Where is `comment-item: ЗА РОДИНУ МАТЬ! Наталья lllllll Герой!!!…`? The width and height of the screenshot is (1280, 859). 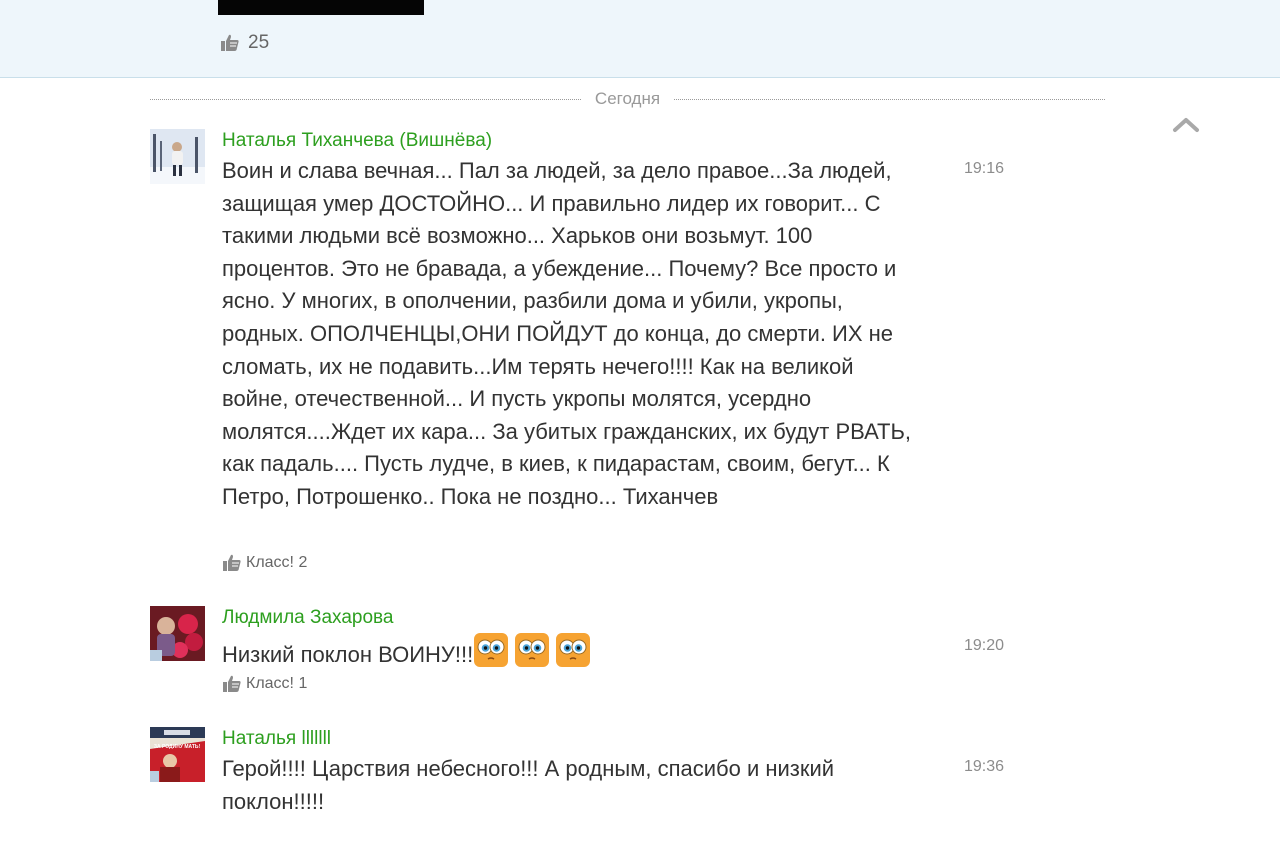
comment-item: ЗА РОДИНУ МАТЬ! Наталья lllllll Герой!!!… is located at coordinates (590, 774).